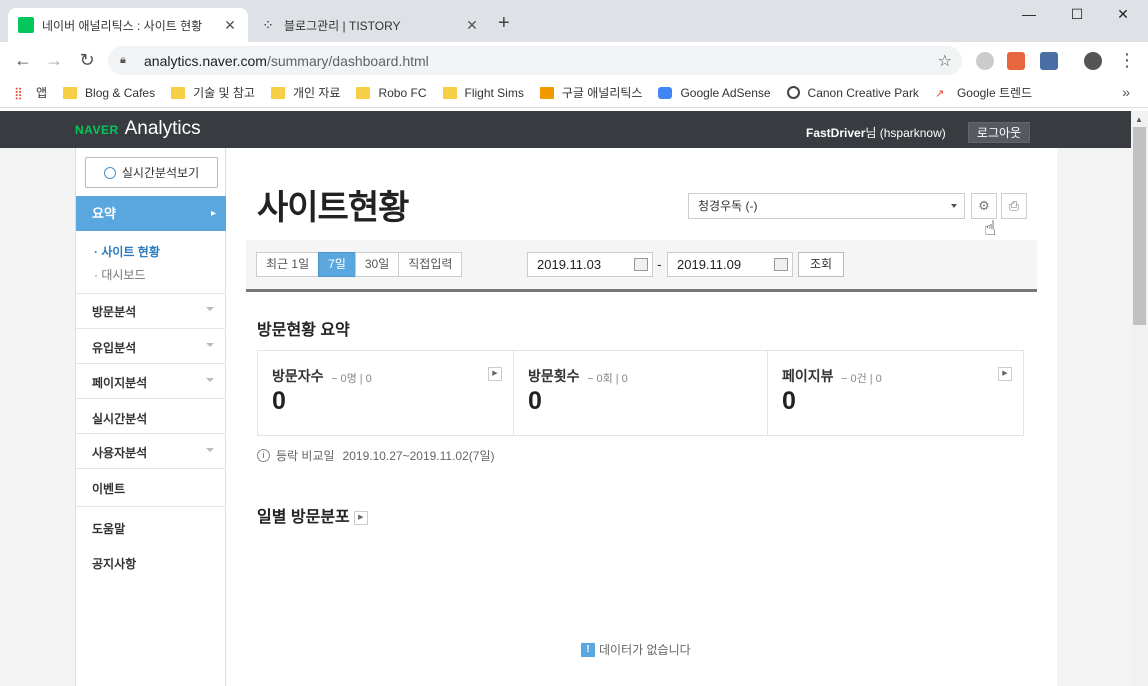 Image resolution: width=1148 pixels, height=686 pixels. I want to click on bookmarks-more-icon: », so click(1126, 92).